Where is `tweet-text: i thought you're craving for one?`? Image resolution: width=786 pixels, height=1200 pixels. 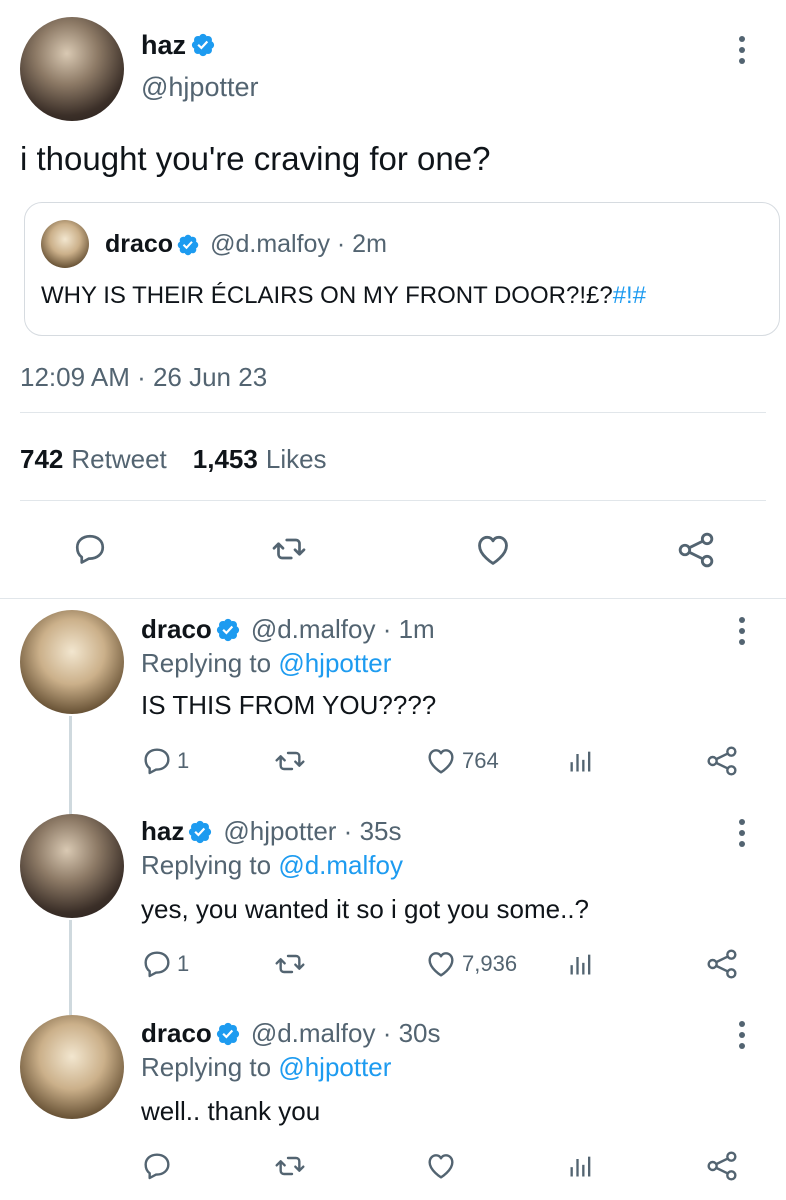
tweet-text: i thought you're craving for one? is located at coordinates (255, 158).